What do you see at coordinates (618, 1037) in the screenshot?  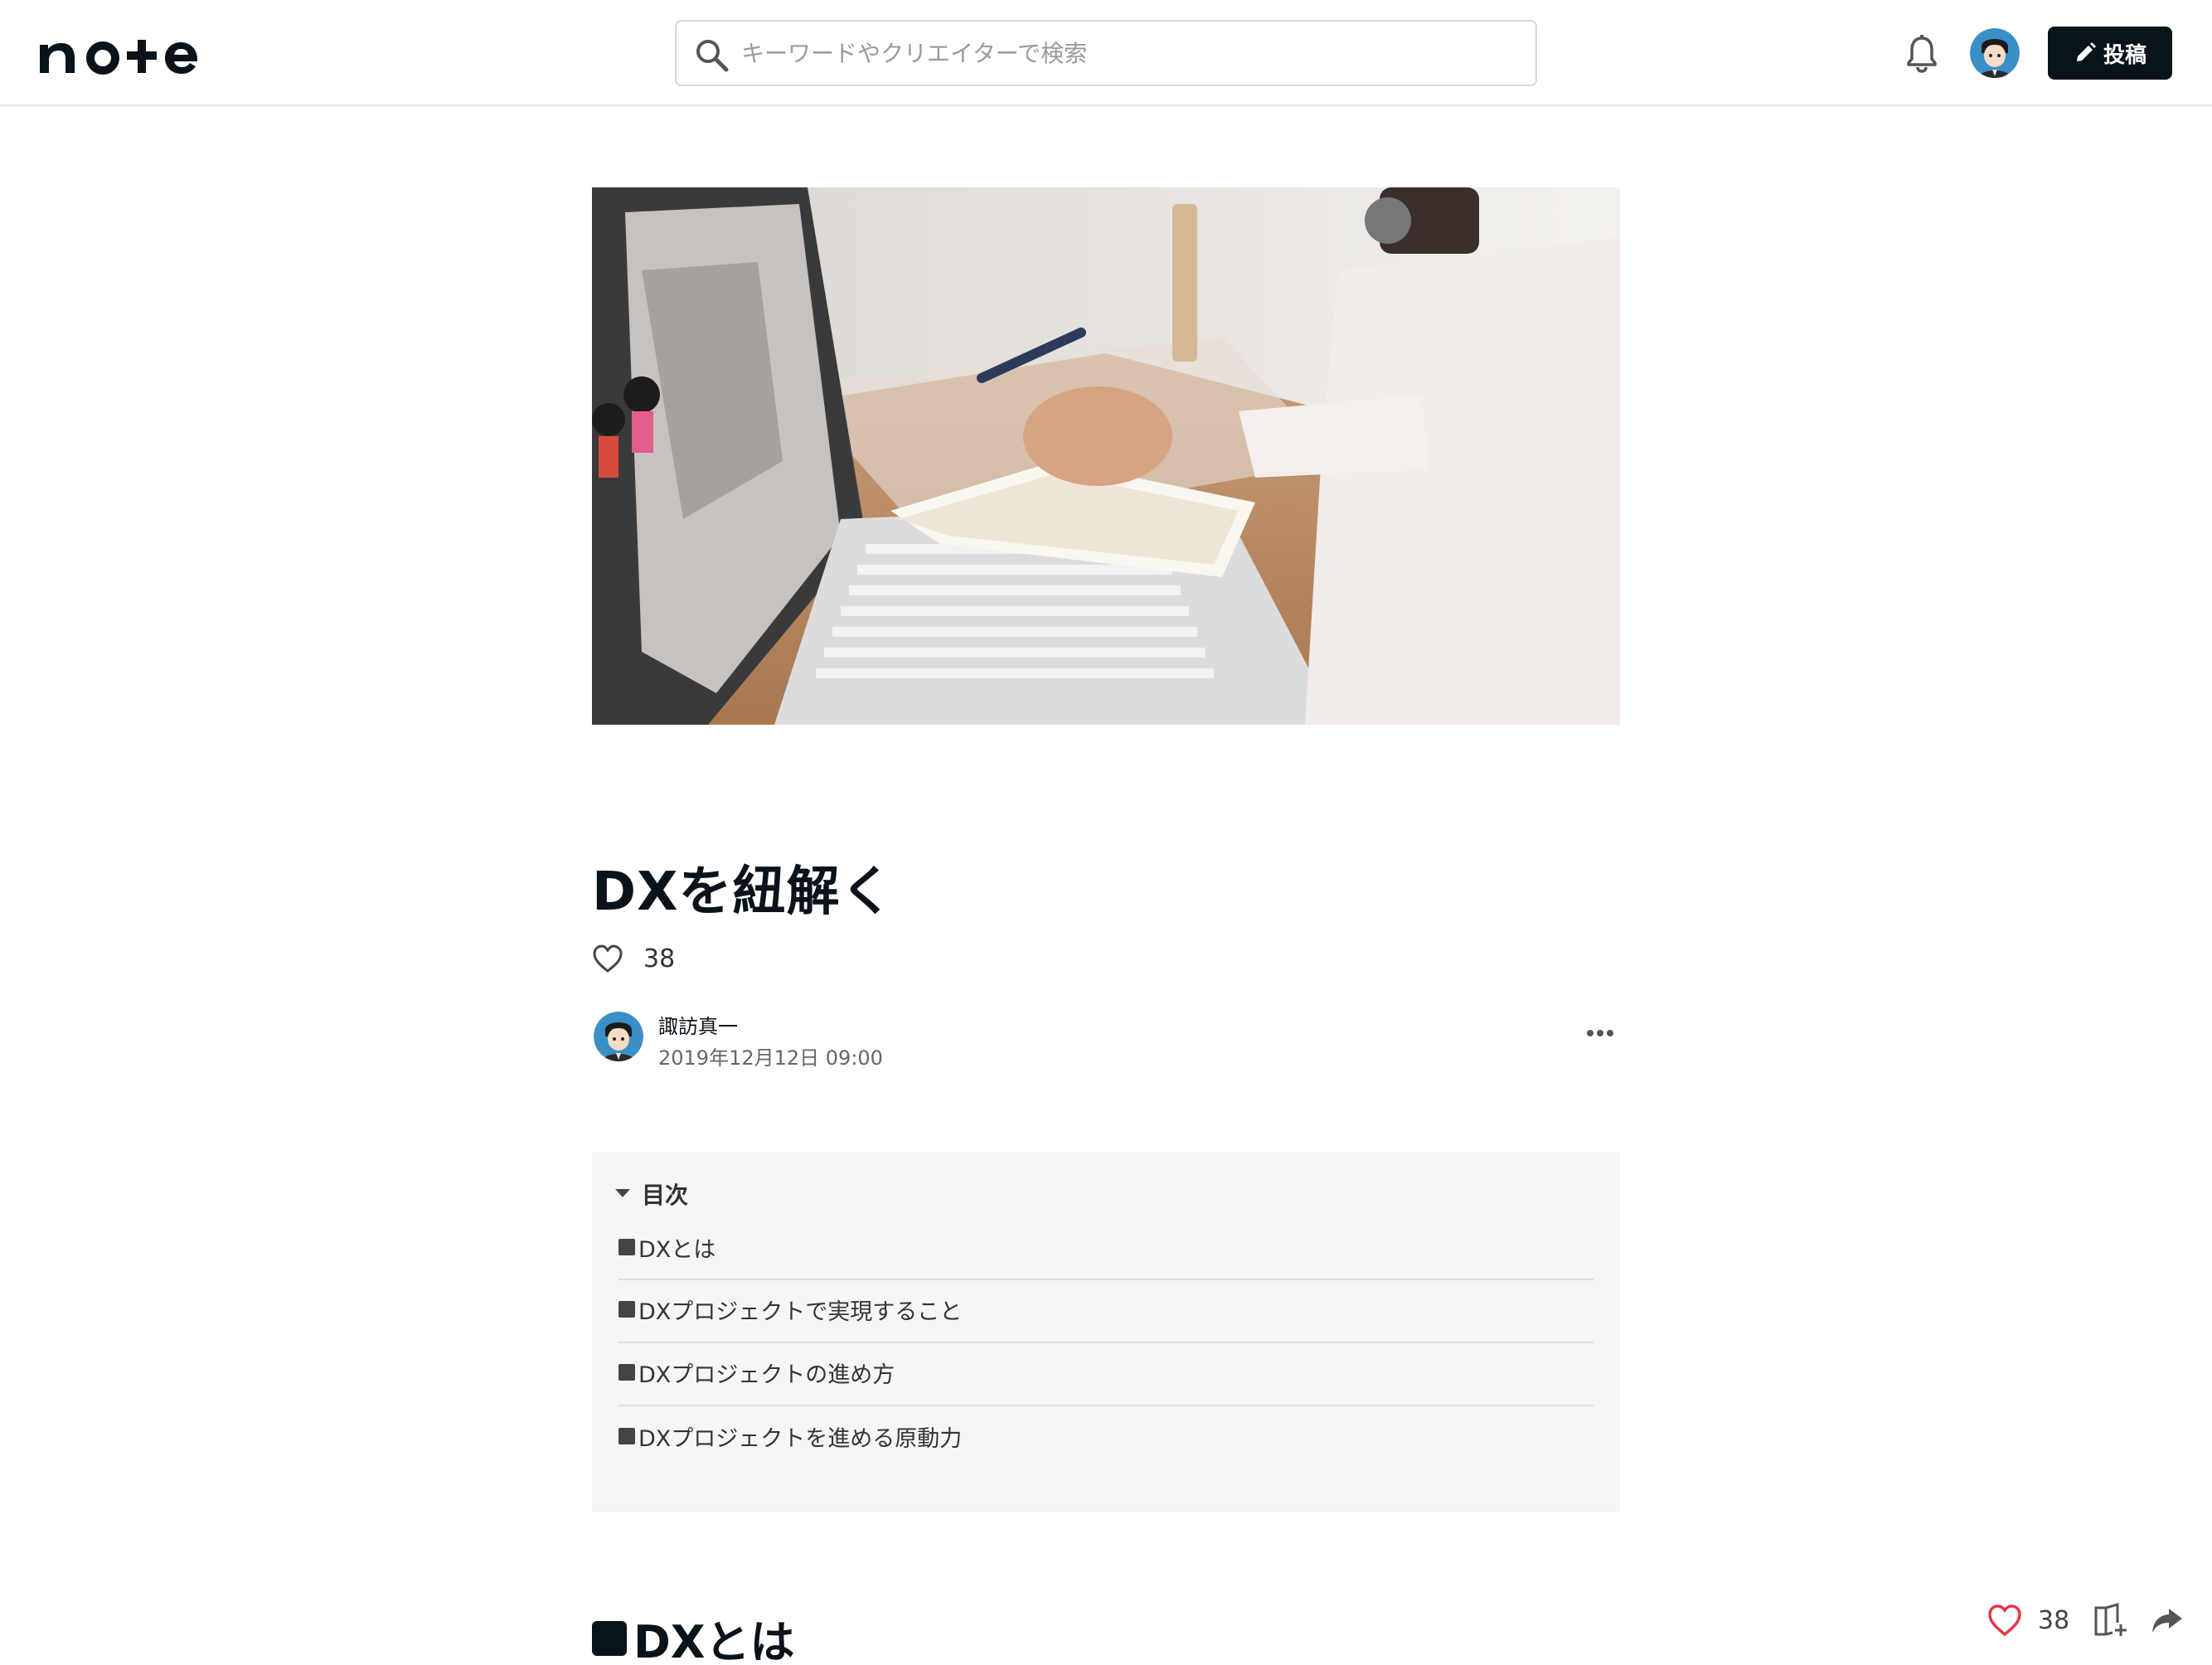 I see `author-avatar` at bounding box center [618, 1037].